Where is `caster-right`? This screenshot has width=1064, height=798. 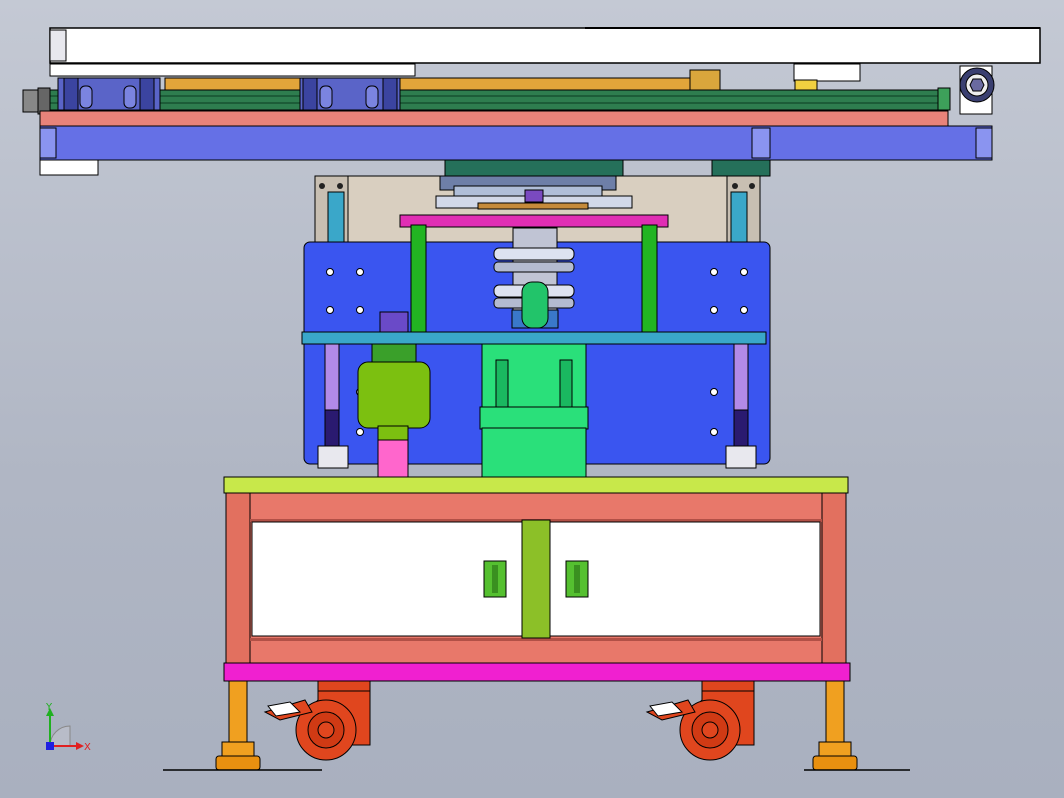 caster-right is located at coordinates (700, 720).